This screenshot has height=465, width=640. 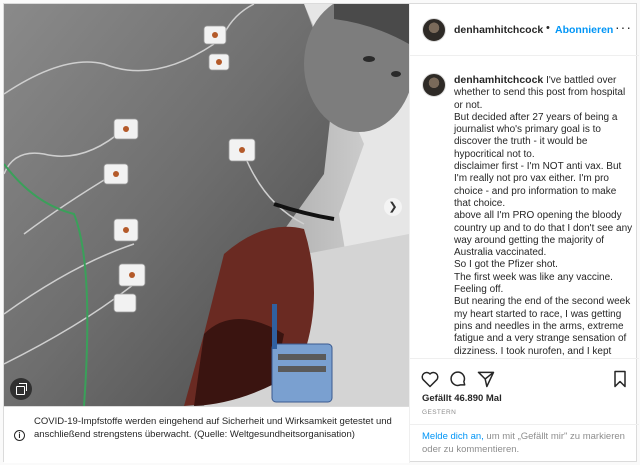 I want to click on avatar, so click(x=434, y=30).